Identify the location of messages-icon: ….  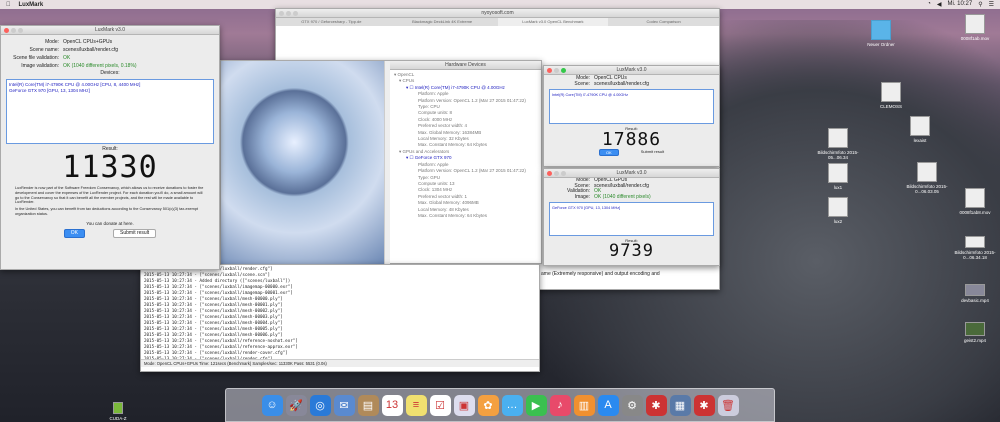
(512, 405).